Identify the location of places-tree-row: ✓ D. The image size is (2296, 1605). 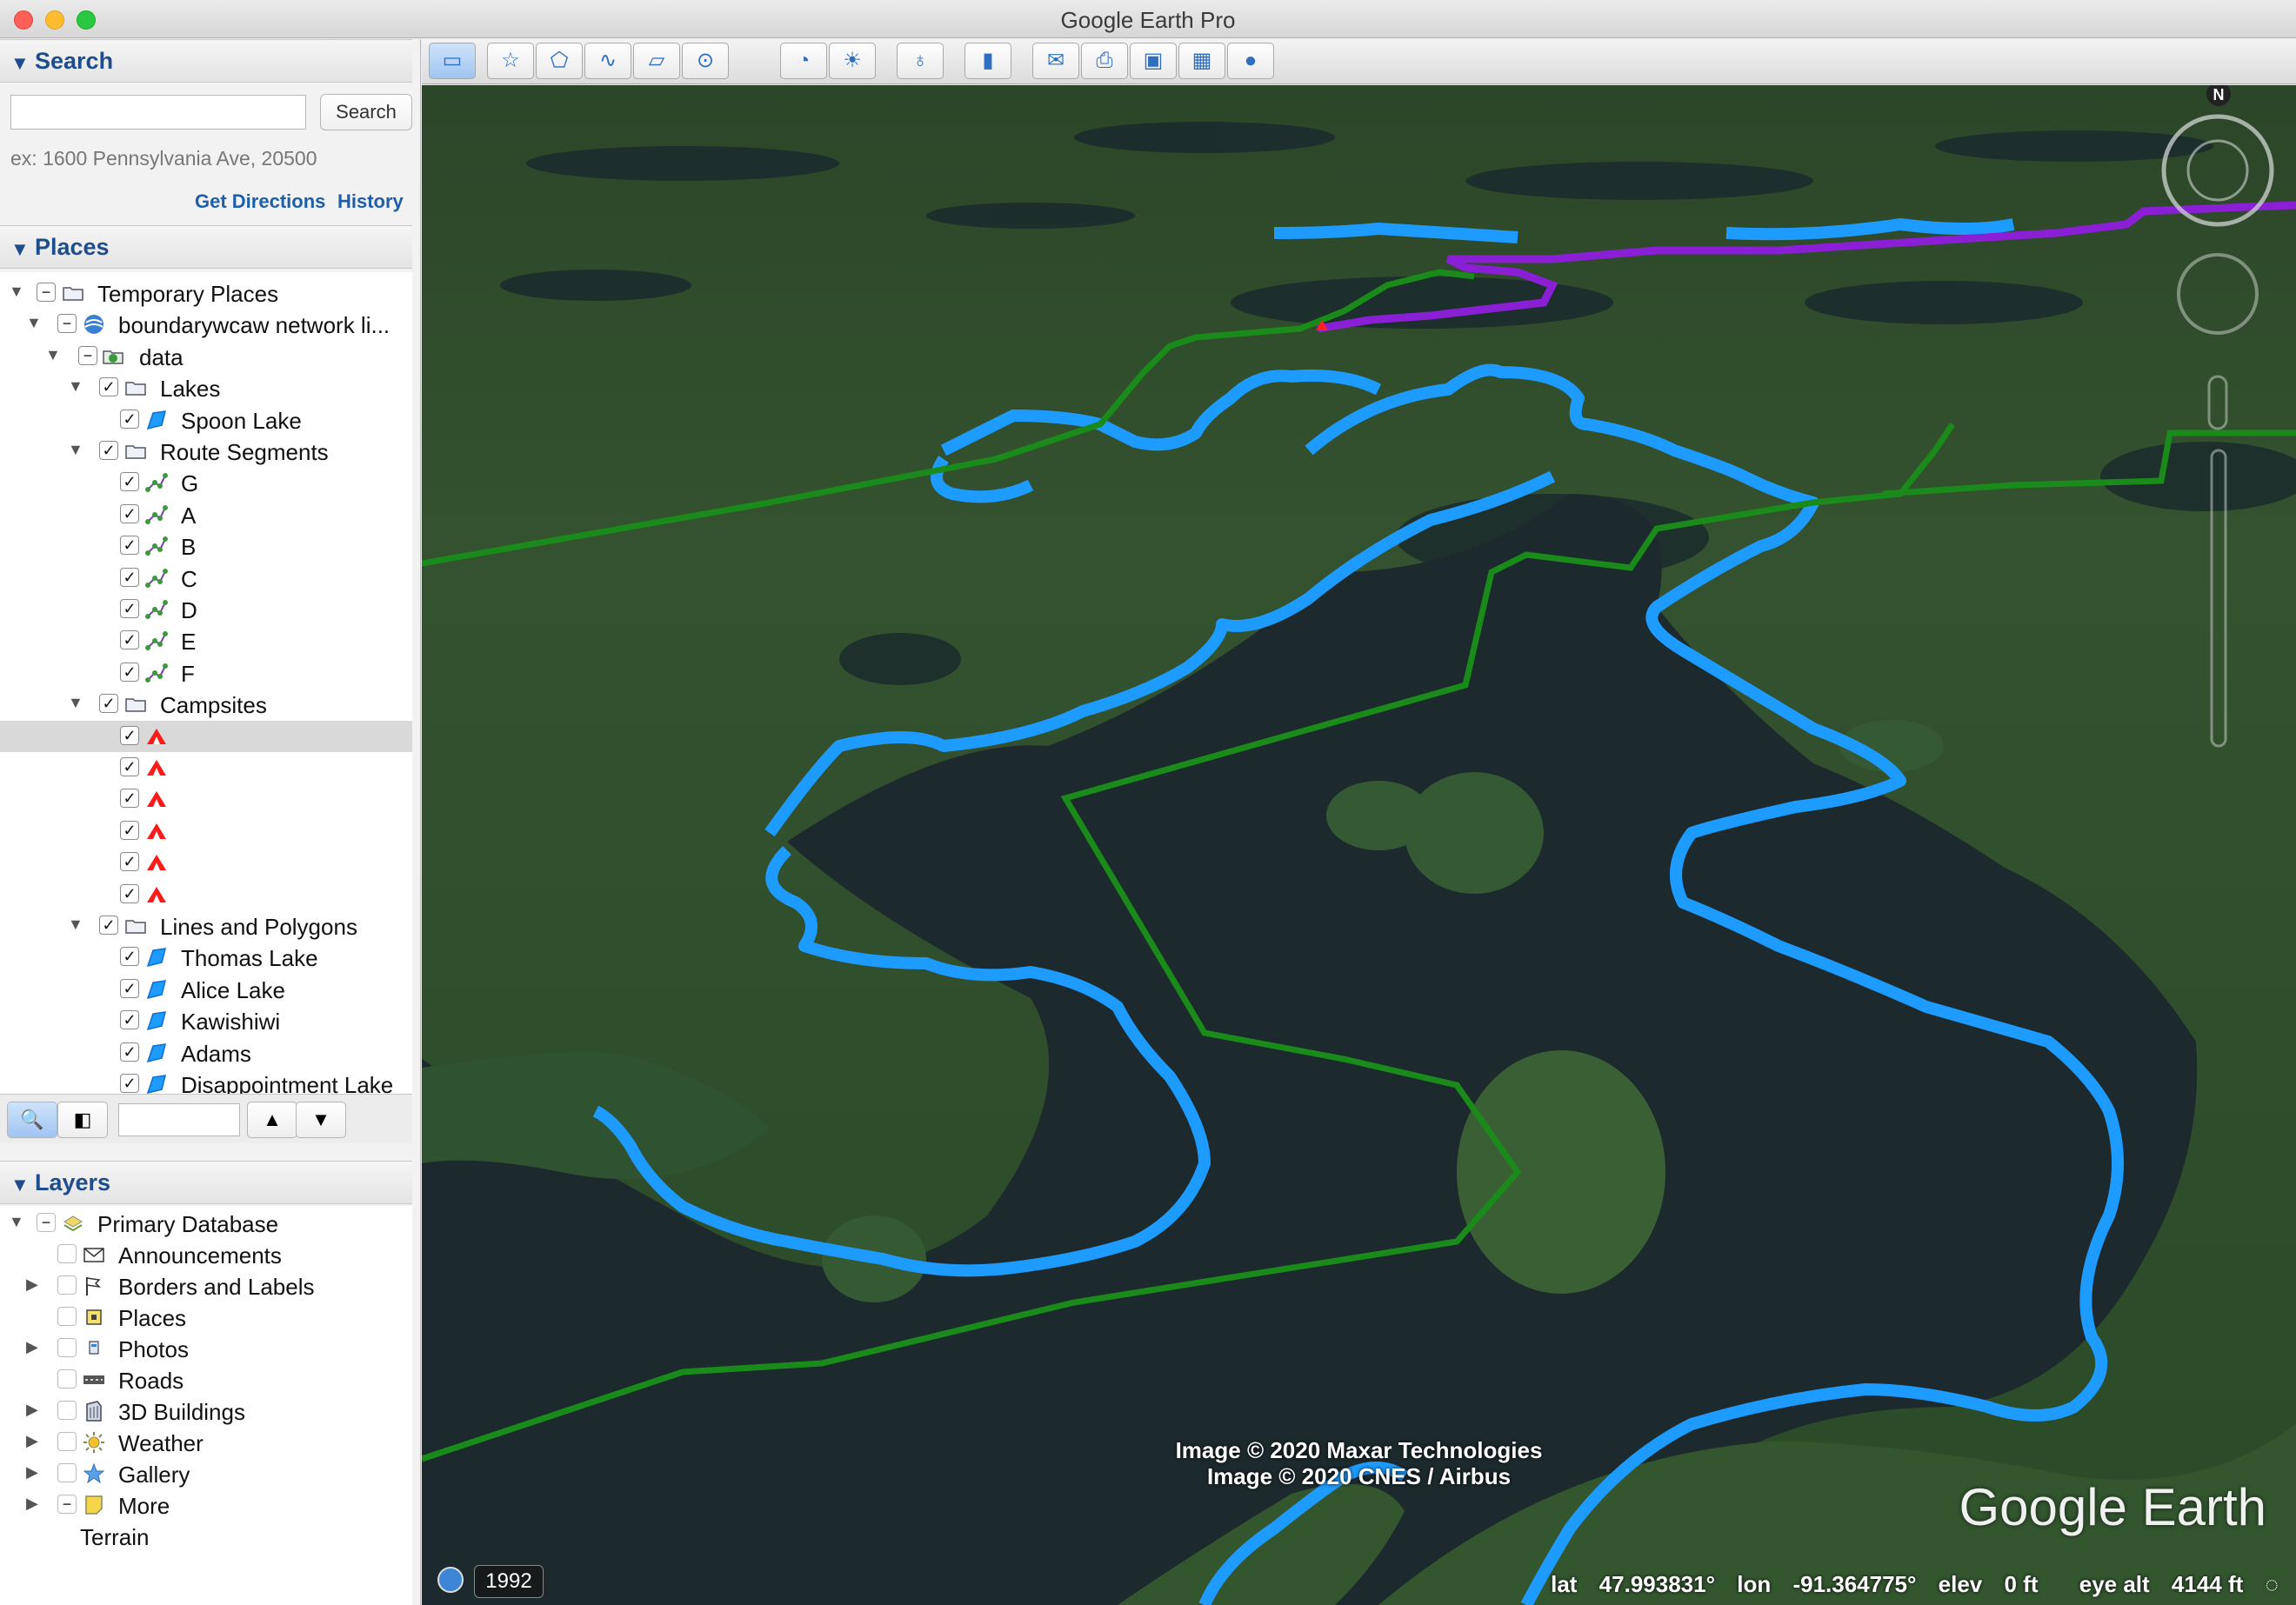
(206, 609).